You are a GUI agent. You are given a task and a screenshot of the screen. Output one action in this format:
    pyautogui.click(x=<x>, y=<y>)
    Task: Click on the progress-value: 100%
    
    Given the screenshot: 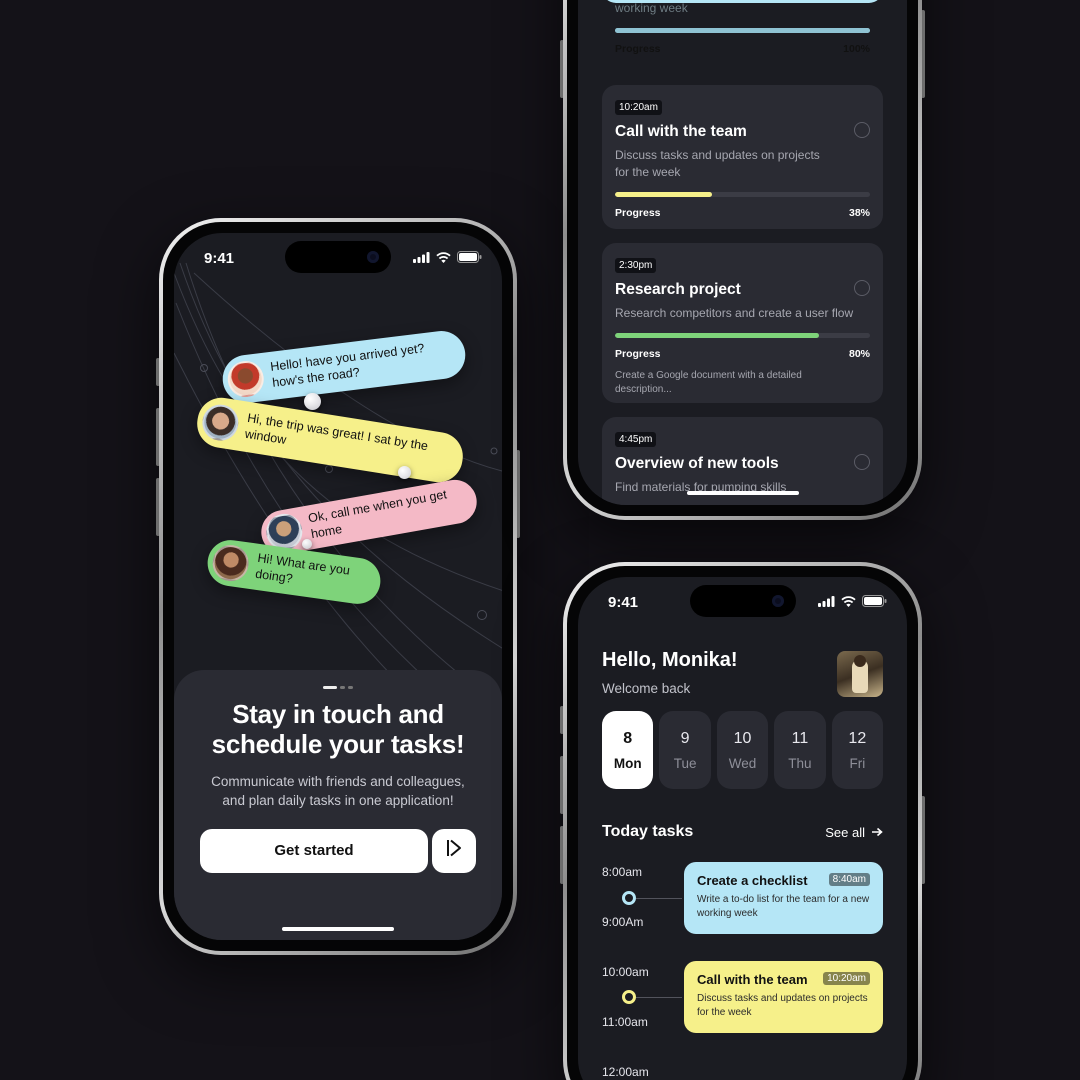 What is the action you would take?
    pyautogui.click(x=856, y=49)
    